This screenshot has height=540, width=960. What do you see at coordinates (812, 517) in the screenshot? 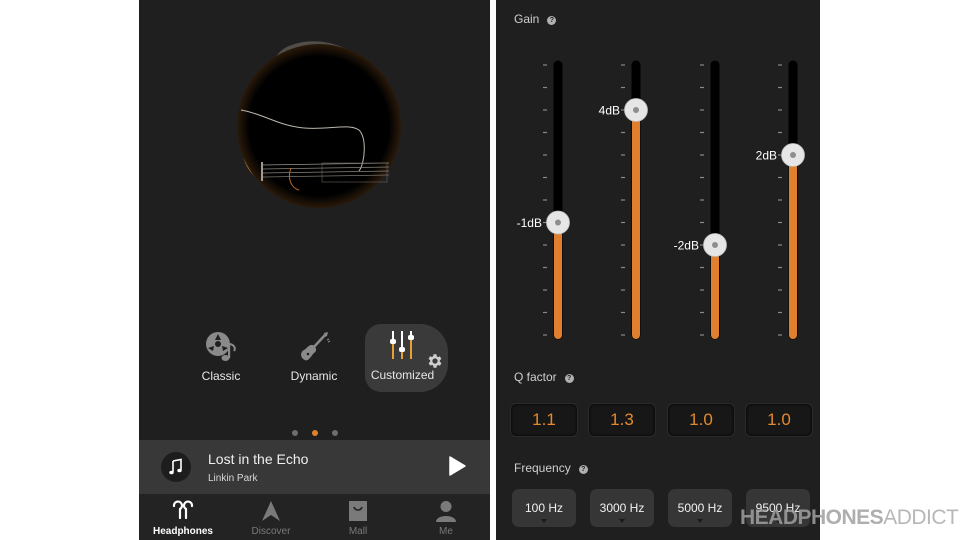
I see `watermark-bold: HEADPHONES` at bounding box center [812, 517].